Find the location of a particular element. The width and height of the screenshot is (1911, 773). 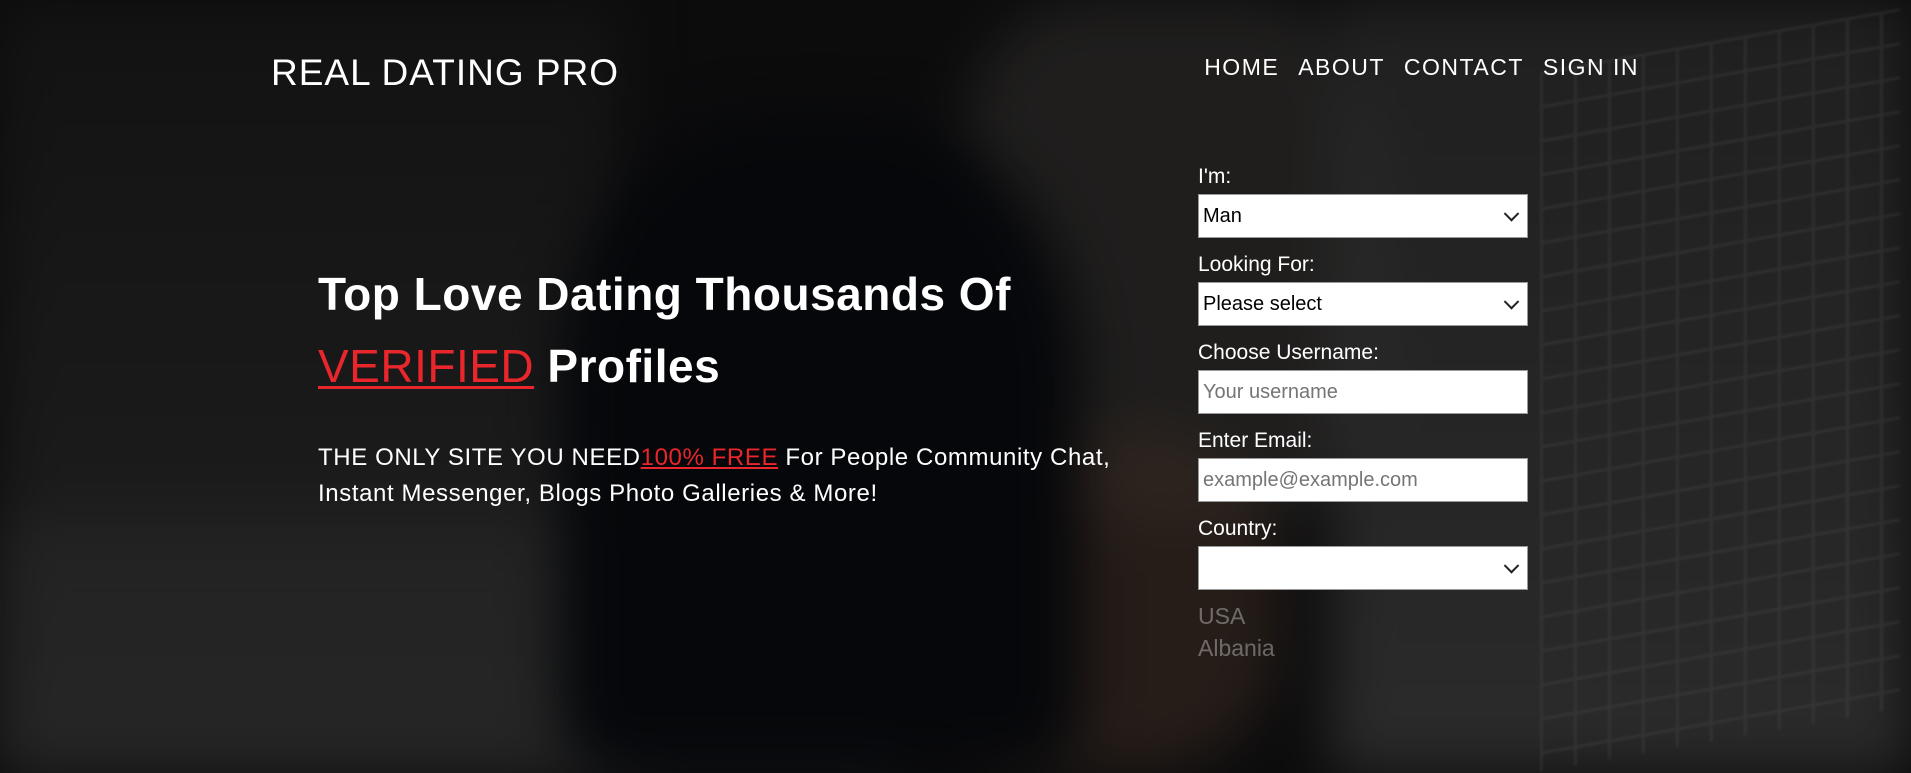

looking-for-select: Please select is located at coordinates (1363, 304).